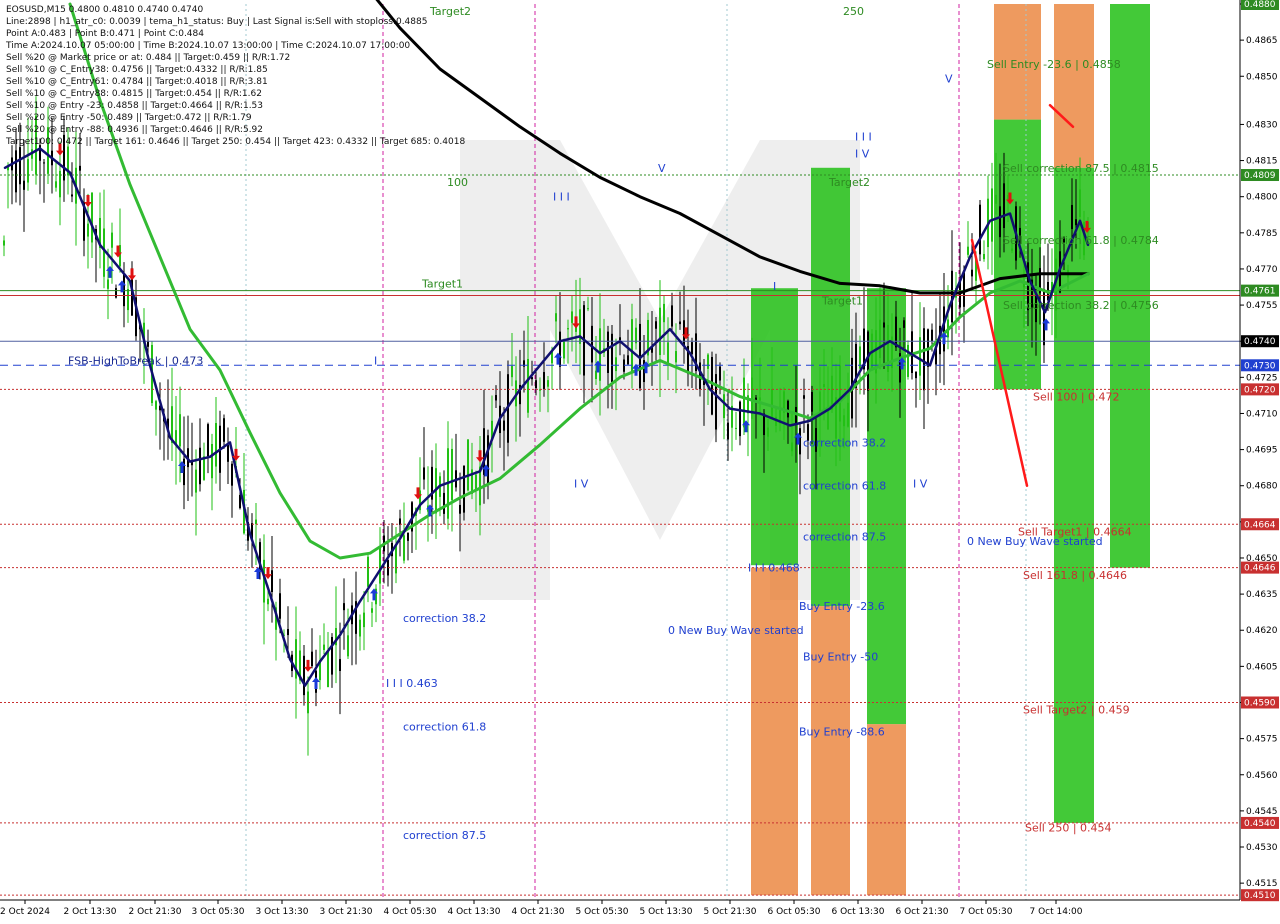 This screenshot has height=924, width=1280. Describe the element at coordinates (412, 683) in the screenshot. I see `chart-annotation: I I I 0.463` at that location.